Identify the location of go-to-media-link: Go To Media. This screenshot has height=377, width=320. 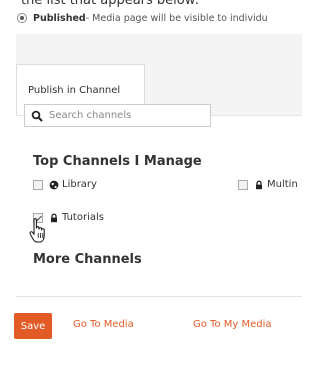
(103, 324).